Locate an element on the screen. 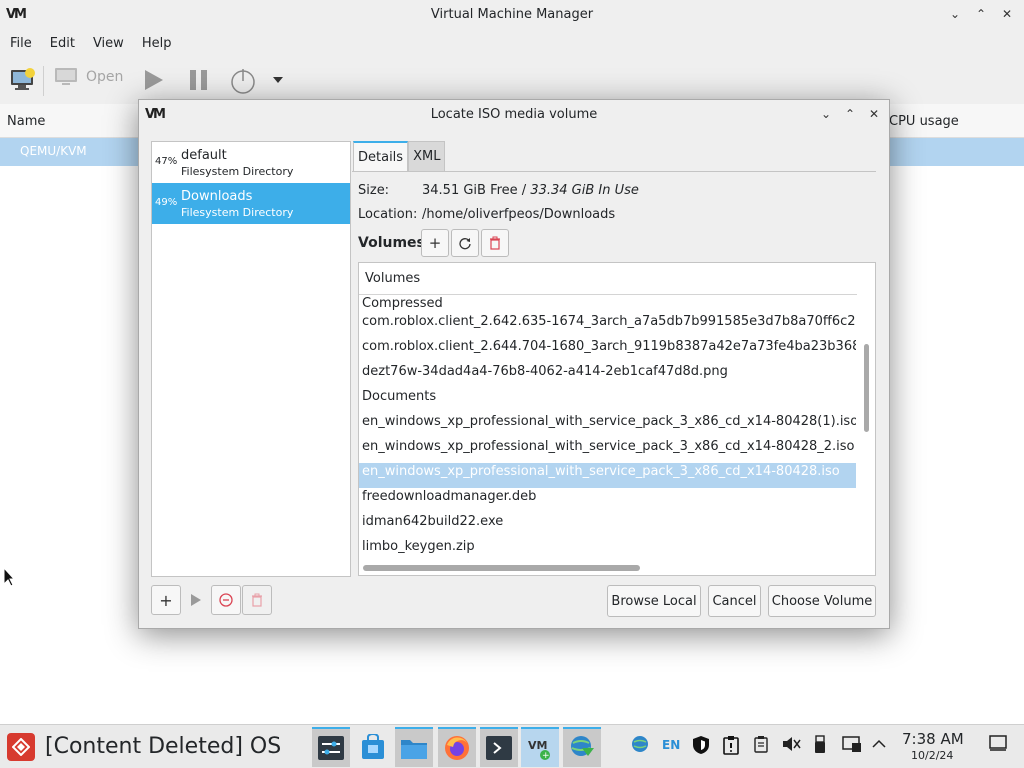 The image size is (1024, 768). menu-view: View is located at coordinates (108, 43).